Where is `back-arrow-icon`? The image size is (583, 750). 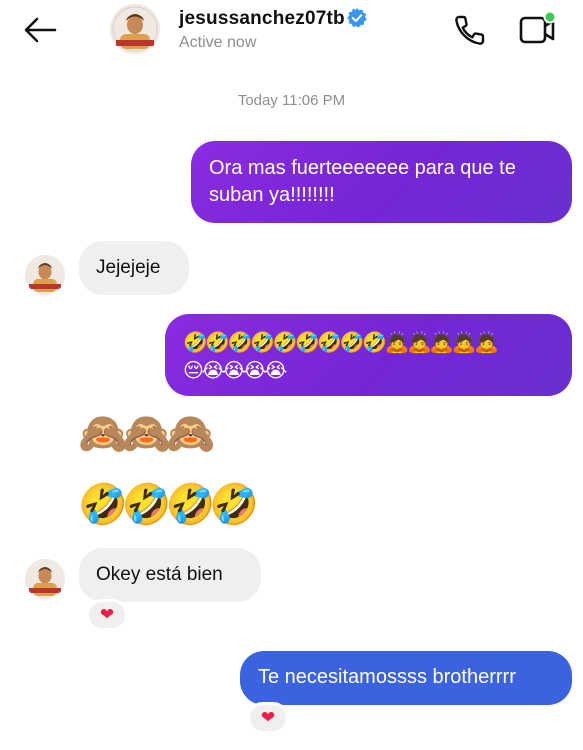 back-arrow-icon is located at coordinates (40, 30).